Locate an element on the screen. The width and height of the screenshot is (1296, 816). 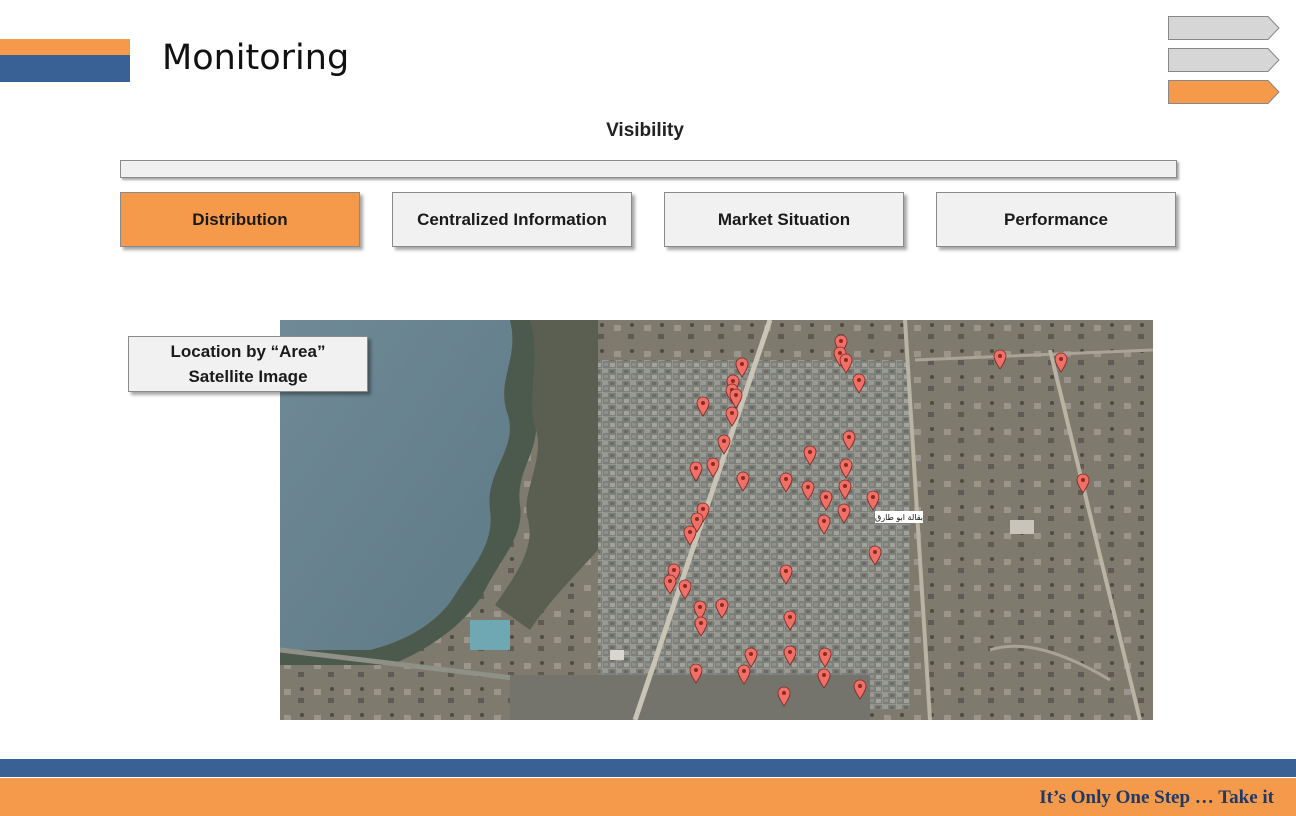
footer-bar-blue is located at coordinates (648, 768).